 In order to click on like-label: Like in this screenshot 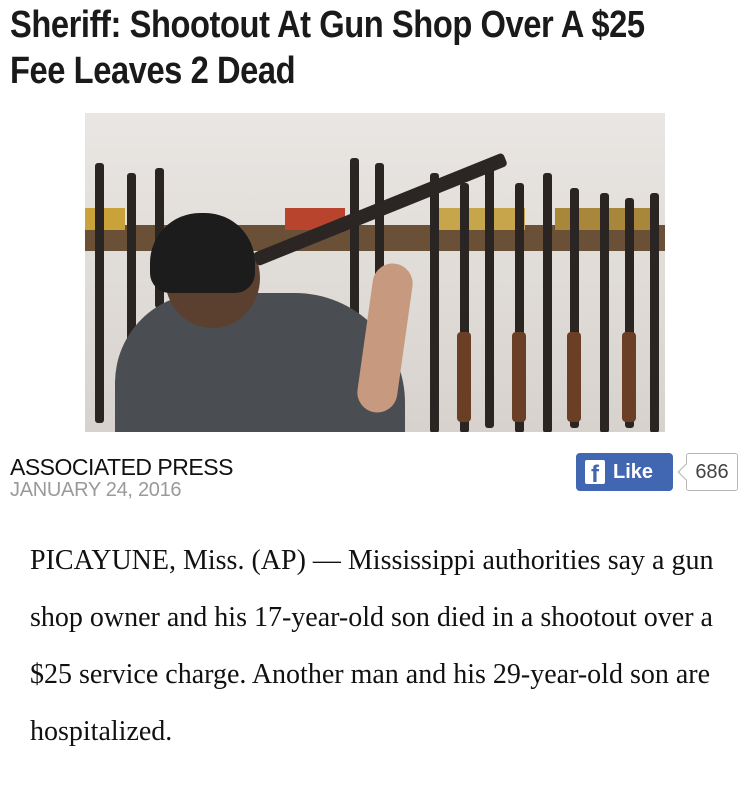, I will do `click(633, 471)`.